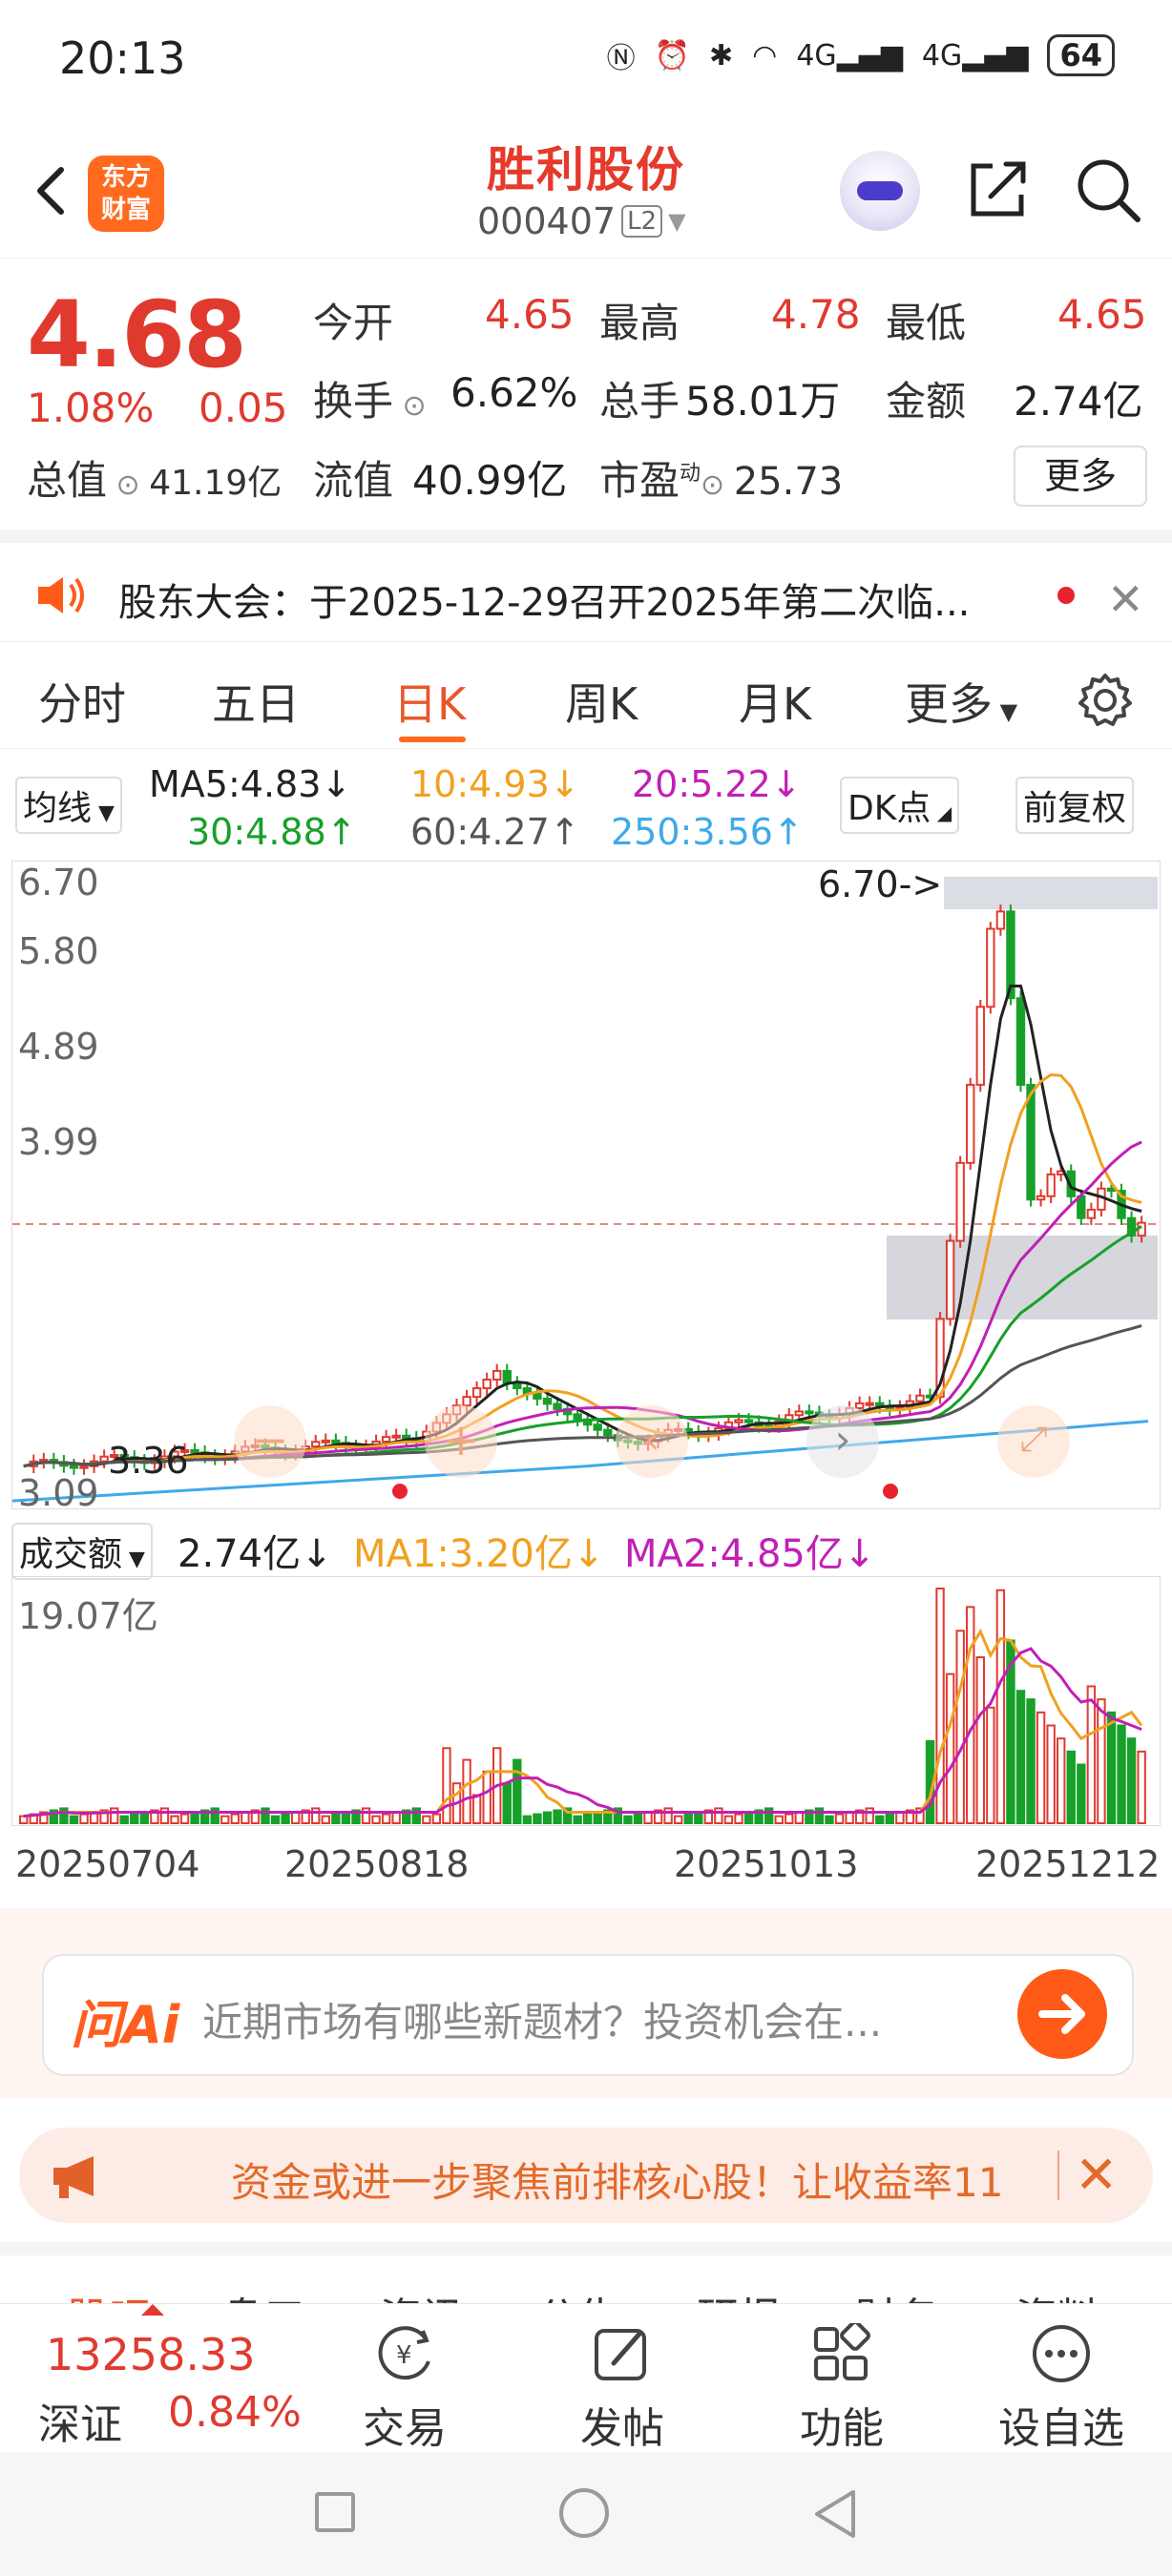  Describe the element at coordinates (82, 701) in the screenshot. I see `tab-intraday: 分时` at that location.